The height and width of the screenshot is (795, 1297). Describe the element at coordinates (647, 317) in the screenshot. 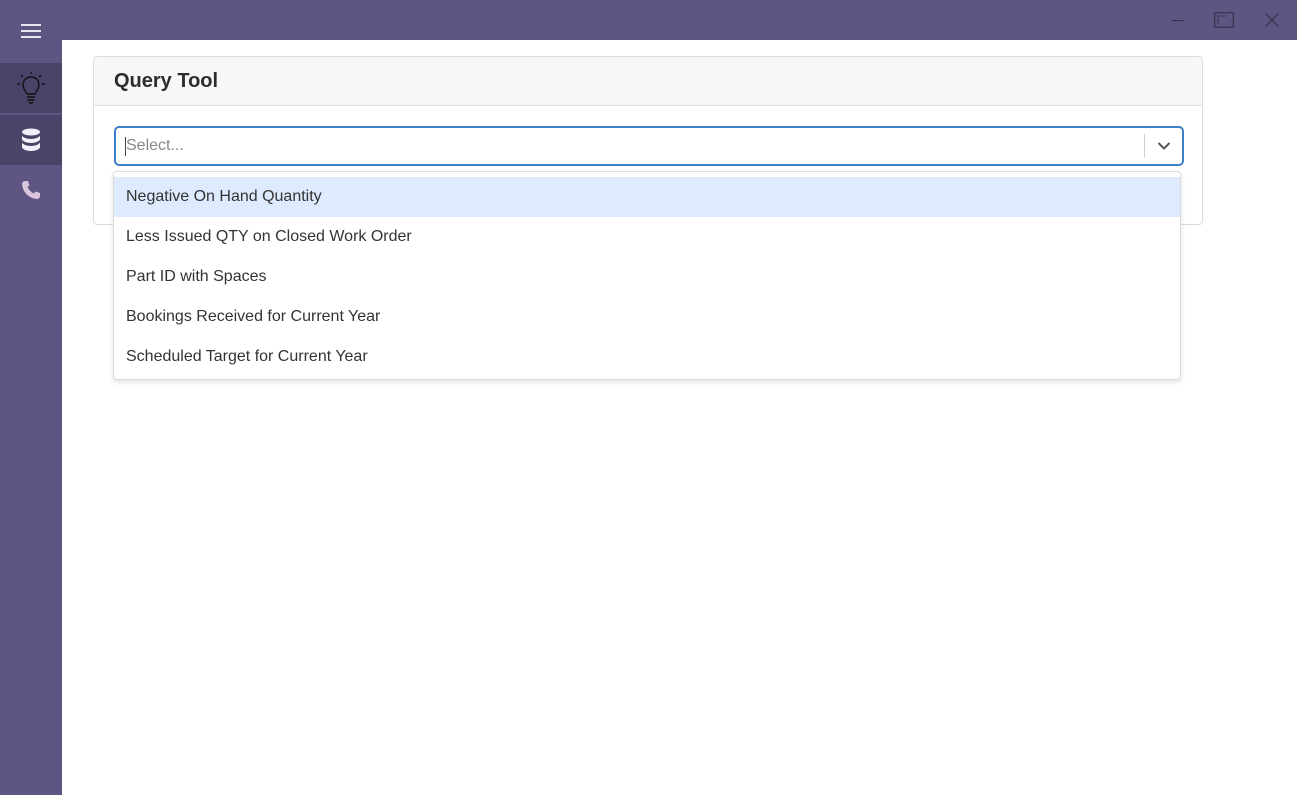

I see `dropdown-option: Bookings Received for Current Year` at that location.